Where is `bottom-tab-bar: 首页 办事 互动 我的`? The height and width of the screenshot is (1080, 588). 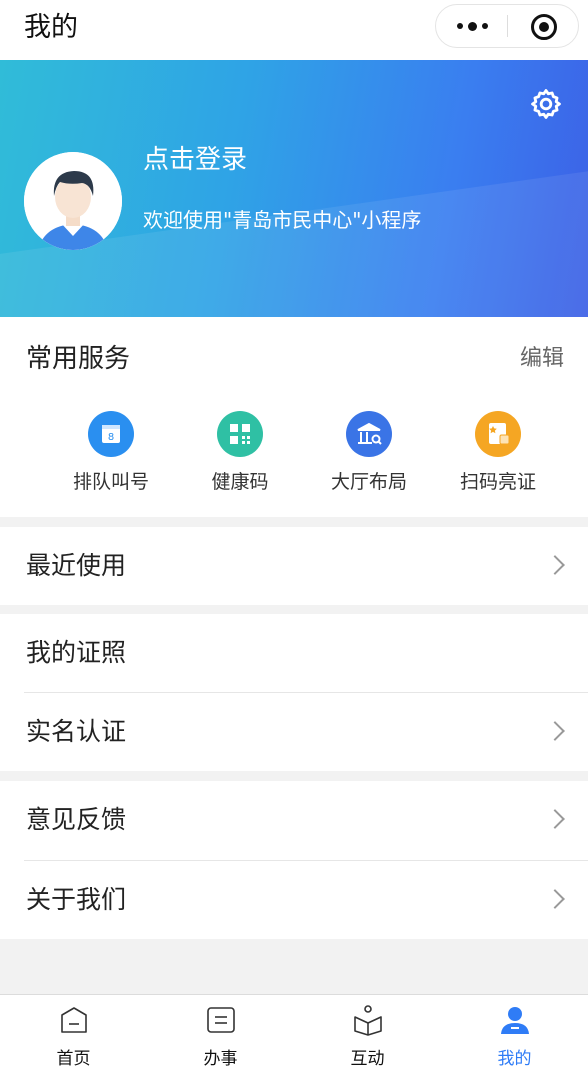 bottom-tab-bar: 首页 办事 互动 我的 is located at coordinates (294, 1037).